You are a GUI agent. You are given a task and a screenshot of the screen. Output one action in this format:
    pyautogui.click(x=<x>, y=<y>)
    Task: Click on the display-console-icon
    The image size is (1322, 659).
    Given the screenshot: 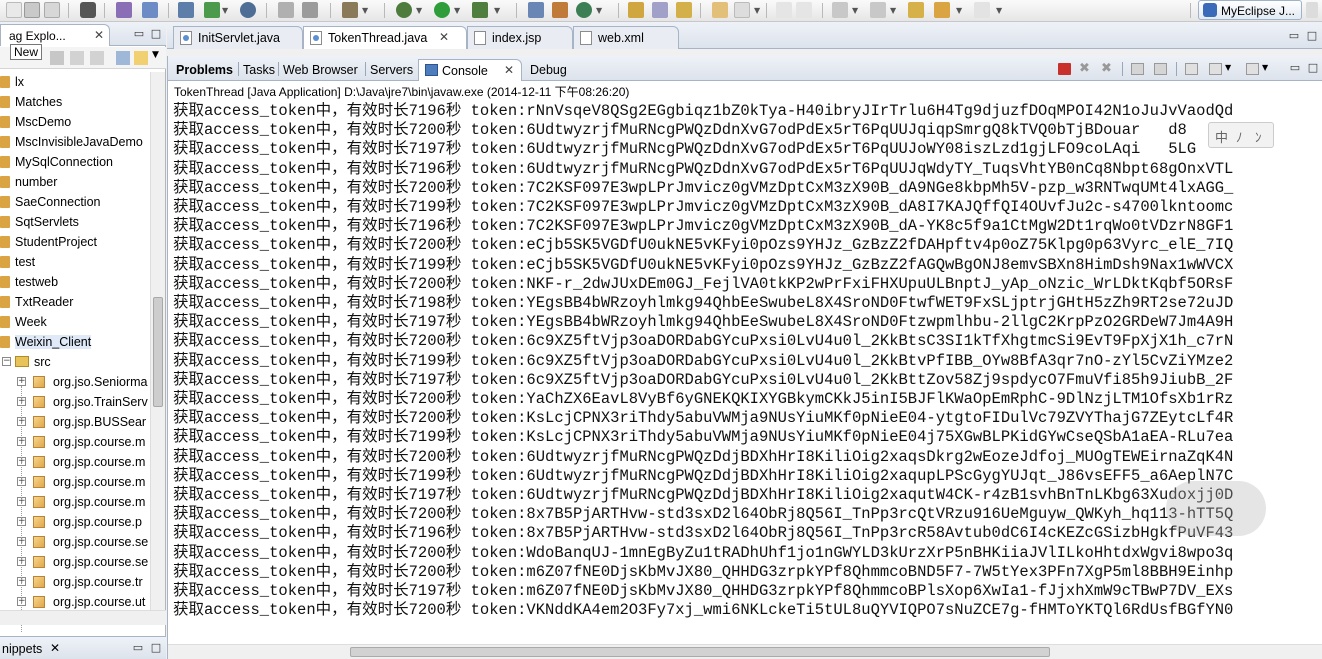 What is the action you would take?
    pyautogui.click(x=1215, y=69)
    